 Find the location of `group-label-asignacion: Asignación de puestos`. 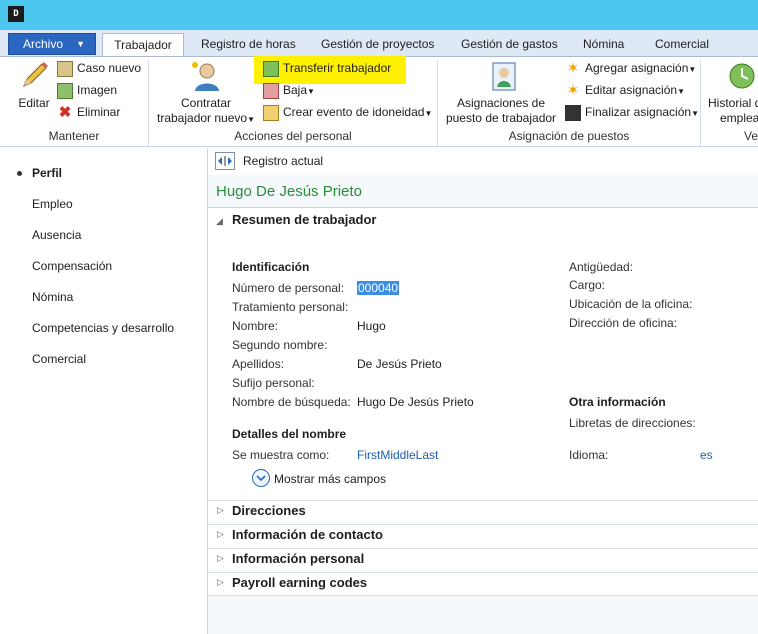

group-label-asignacion: Asignación de puestos is located at coordinates (569, 136).